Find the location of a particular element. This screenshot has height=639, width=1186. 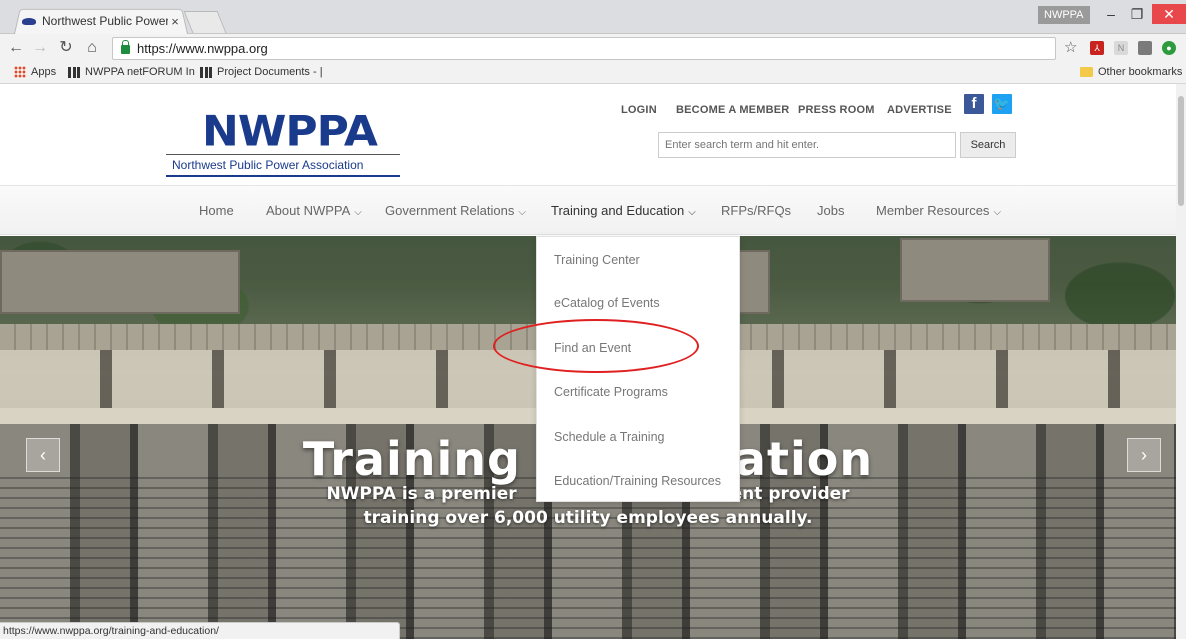

browser-tab-content: Northwest Public Power × is located at coordinates (102, 21).